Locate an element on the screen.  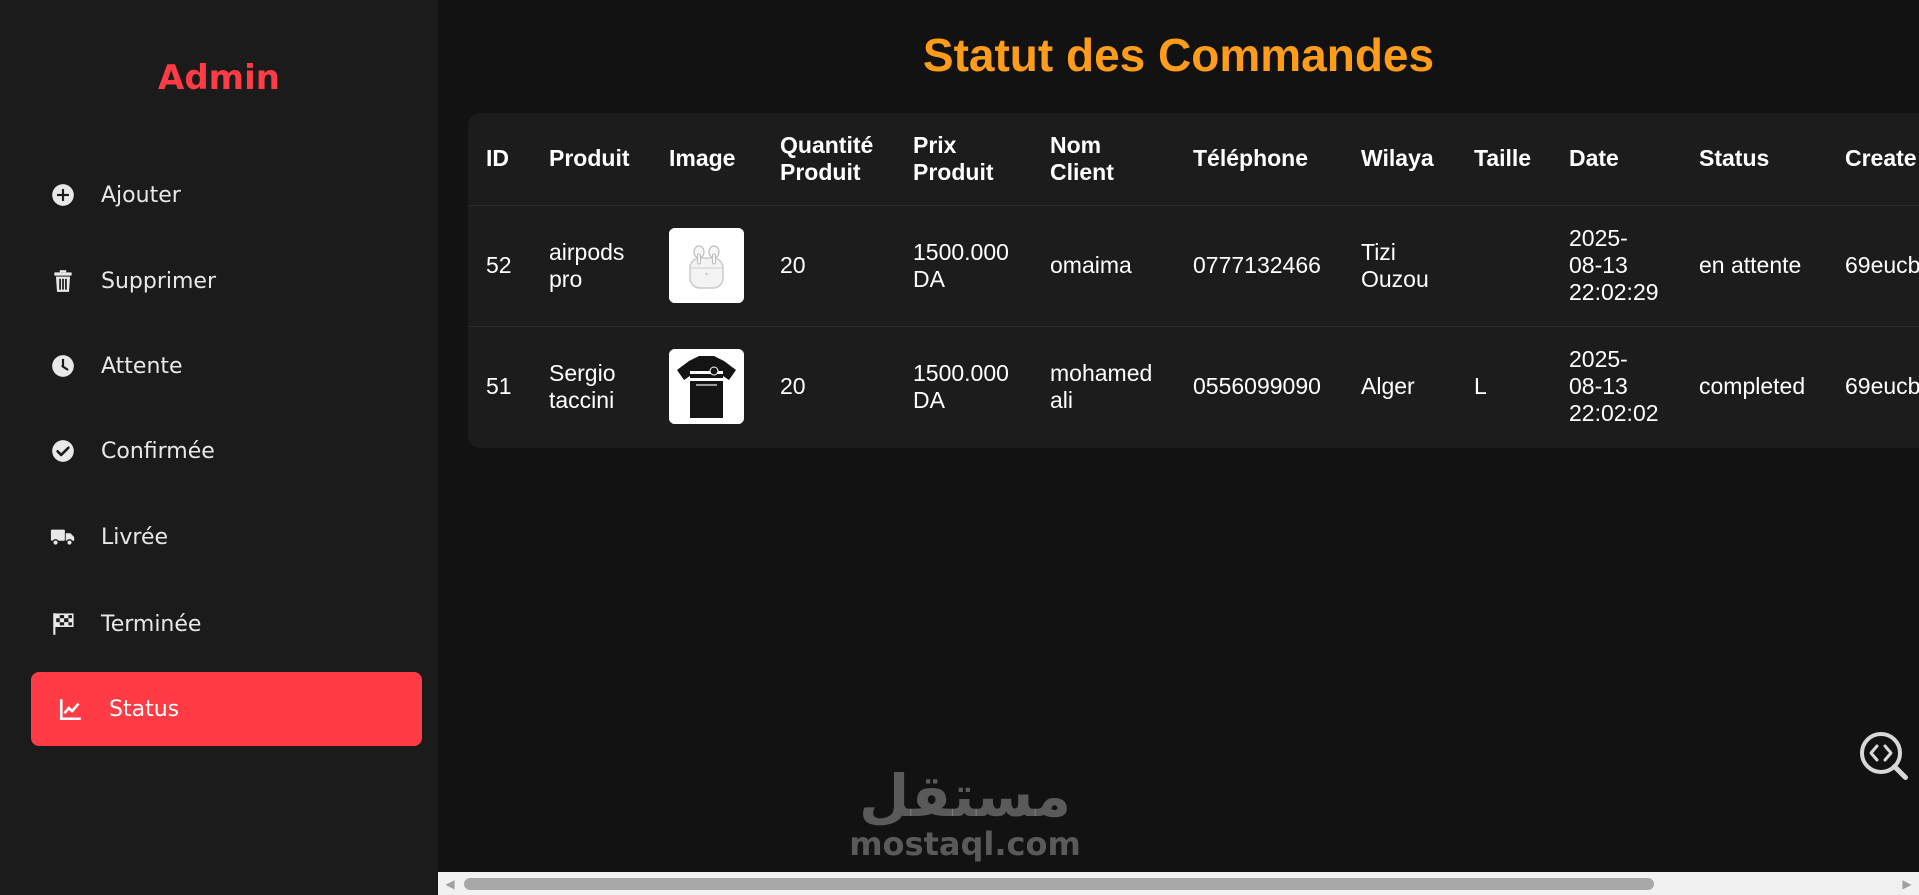
check-circle-icon is located at coordinates (63, 451).